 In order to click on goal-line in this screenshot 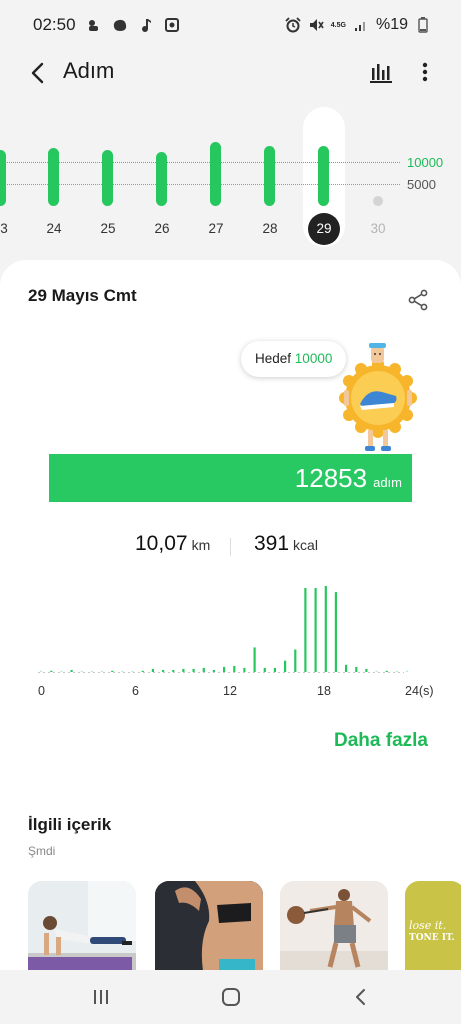, I will do `click(200, 162)`.